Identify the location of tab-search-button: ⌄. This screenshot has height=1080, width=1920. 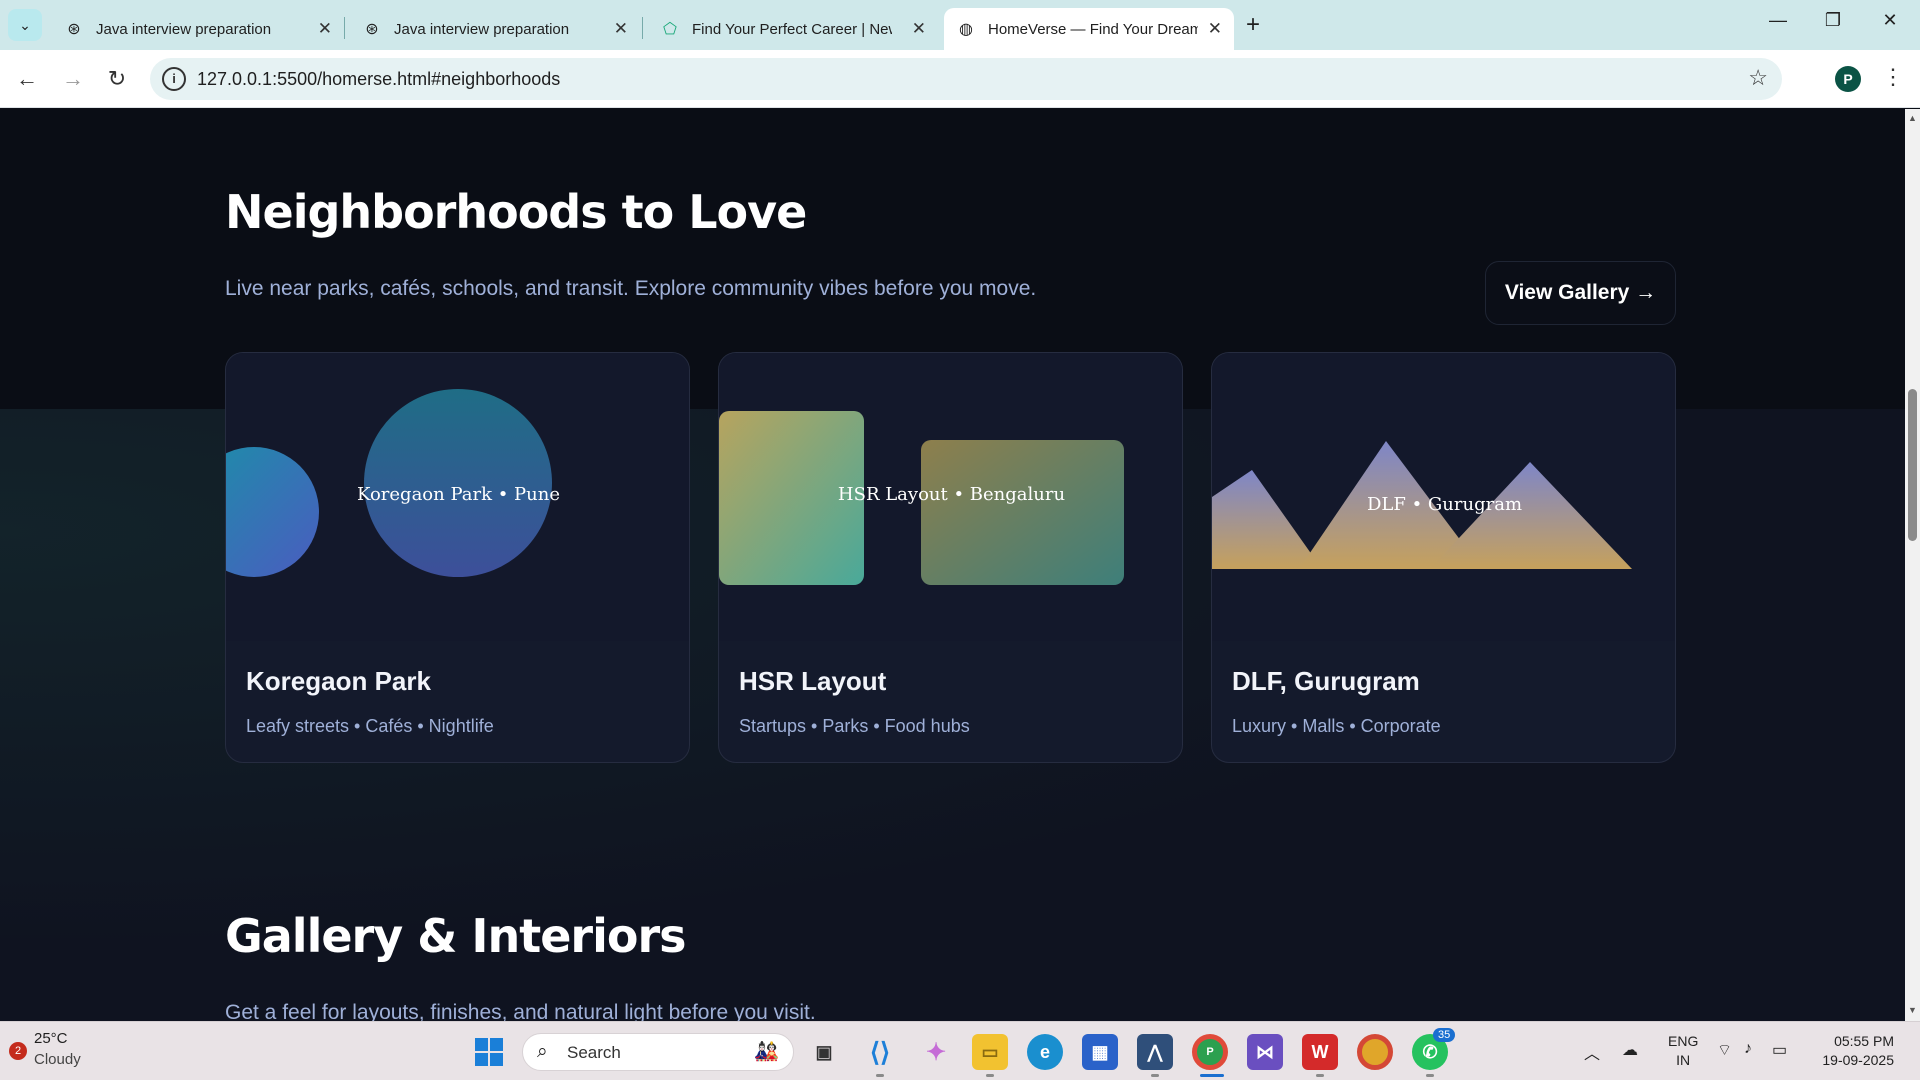
(25, 25).